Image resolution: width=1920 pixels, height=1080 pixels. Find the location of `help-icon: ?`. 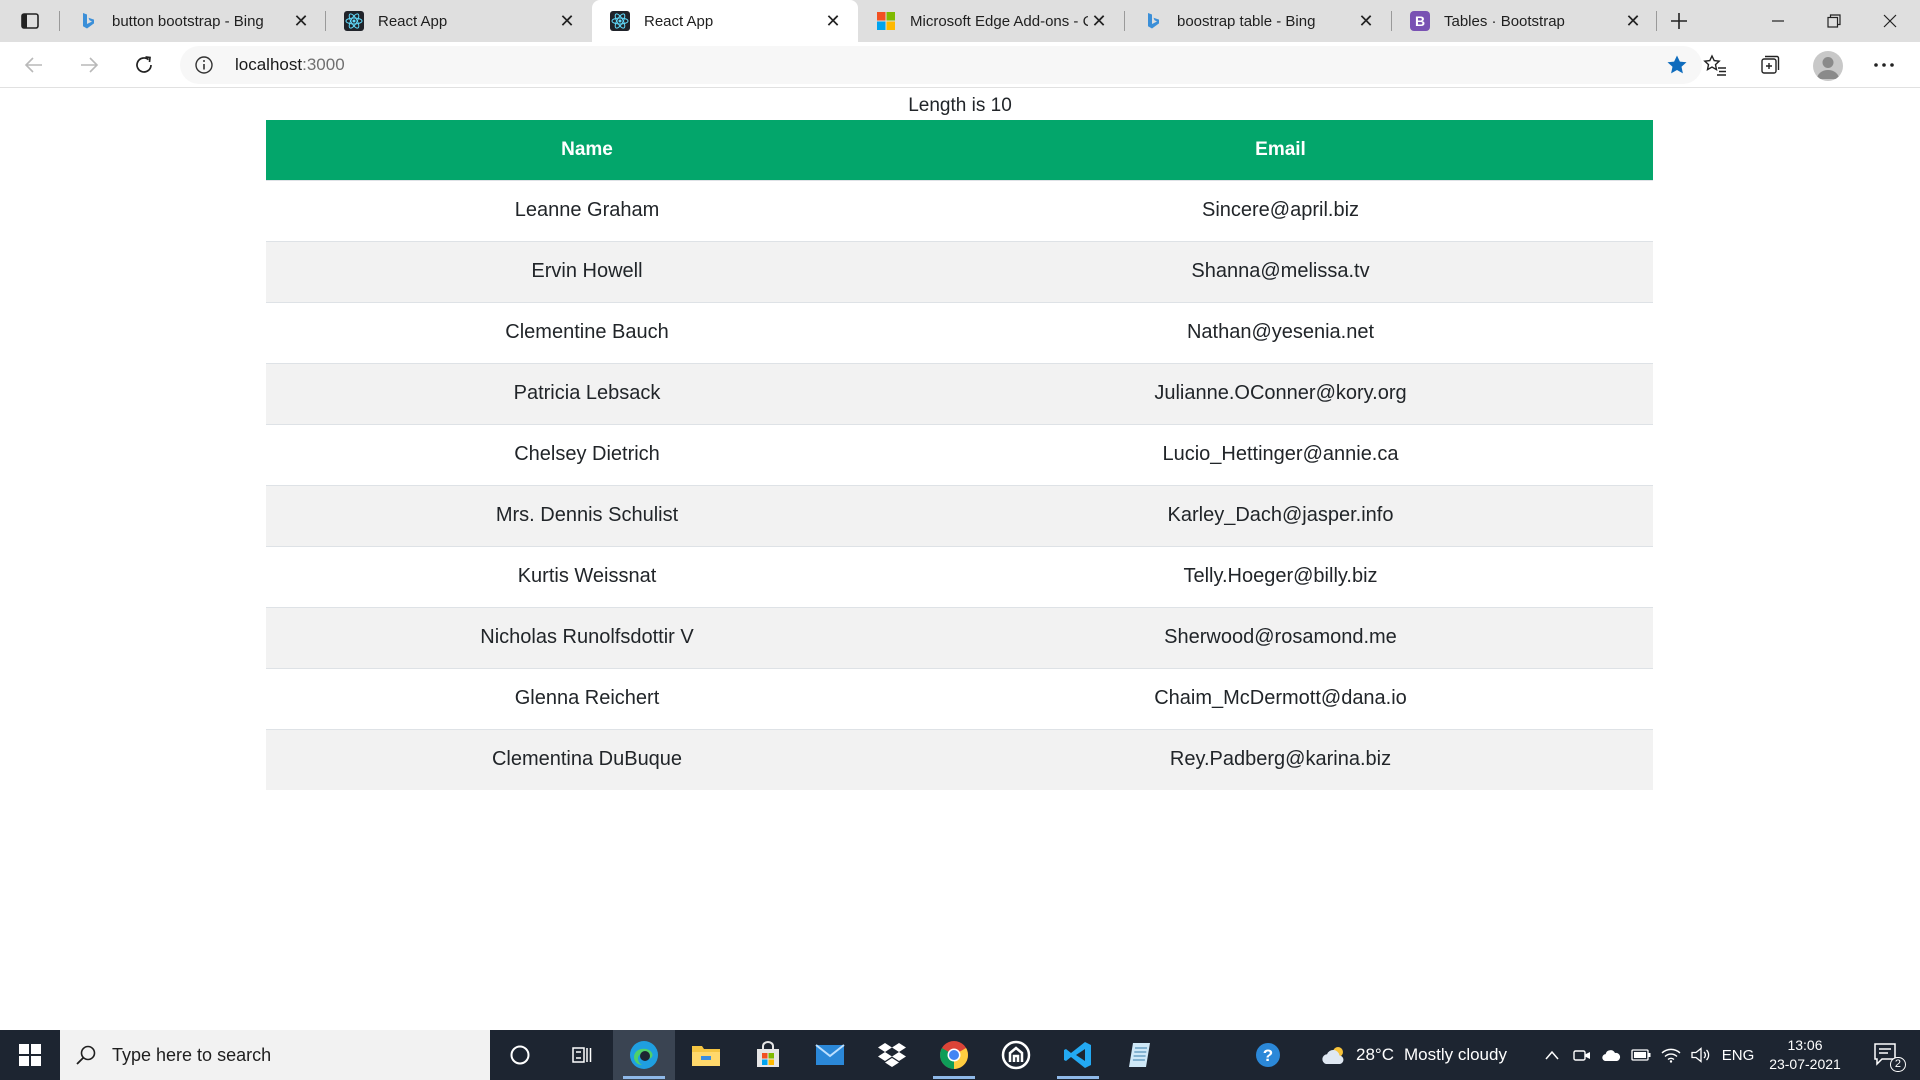

help-icon: ? is located at coordinates (1268, 1055).